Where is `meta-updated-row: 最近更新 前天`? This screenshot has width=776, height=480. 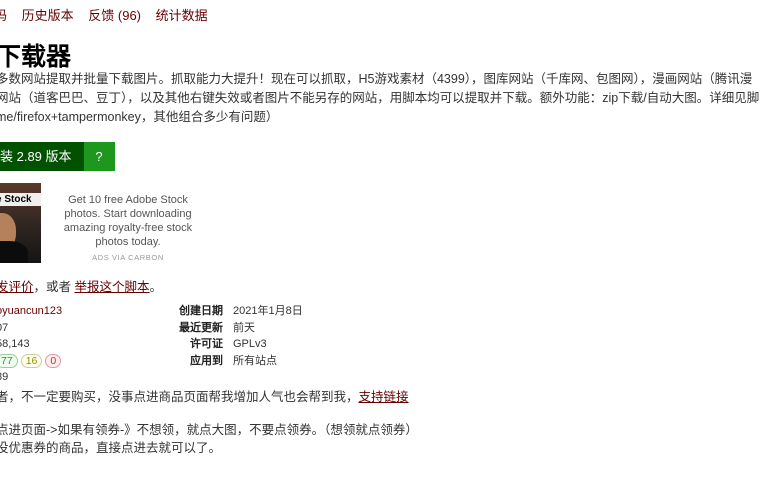
meta-updated-row: 最近更新 前天 is located at coordinates (235, 328).